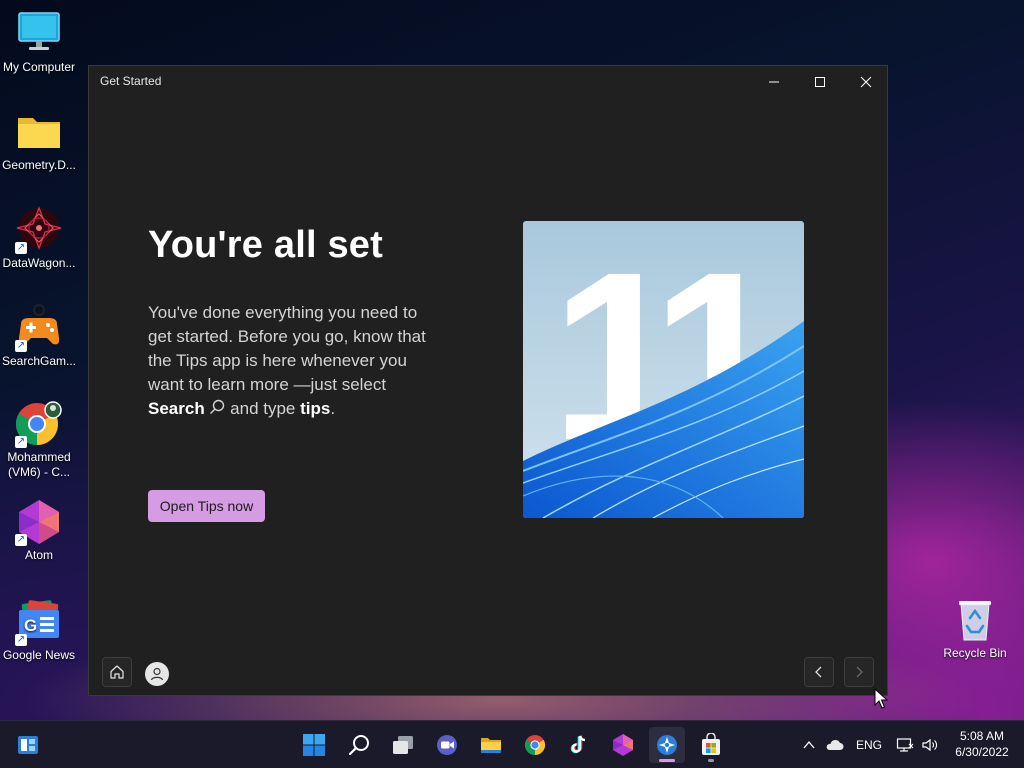 The image size is (1024, 768). I want to click on recycle-bin-icon, so click(975, 620).